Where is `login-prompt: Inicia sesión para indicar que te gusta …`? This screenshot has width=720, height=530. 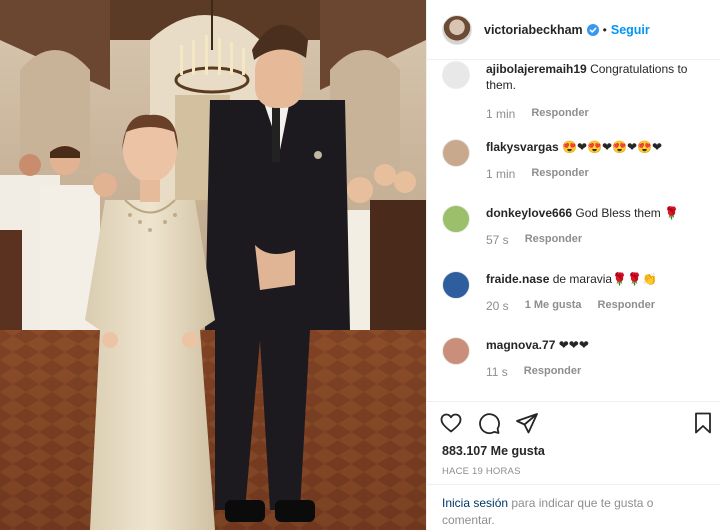 login-prompt: Inicia sesión para indicar que te gusta … is located at coordinates (573, 507).